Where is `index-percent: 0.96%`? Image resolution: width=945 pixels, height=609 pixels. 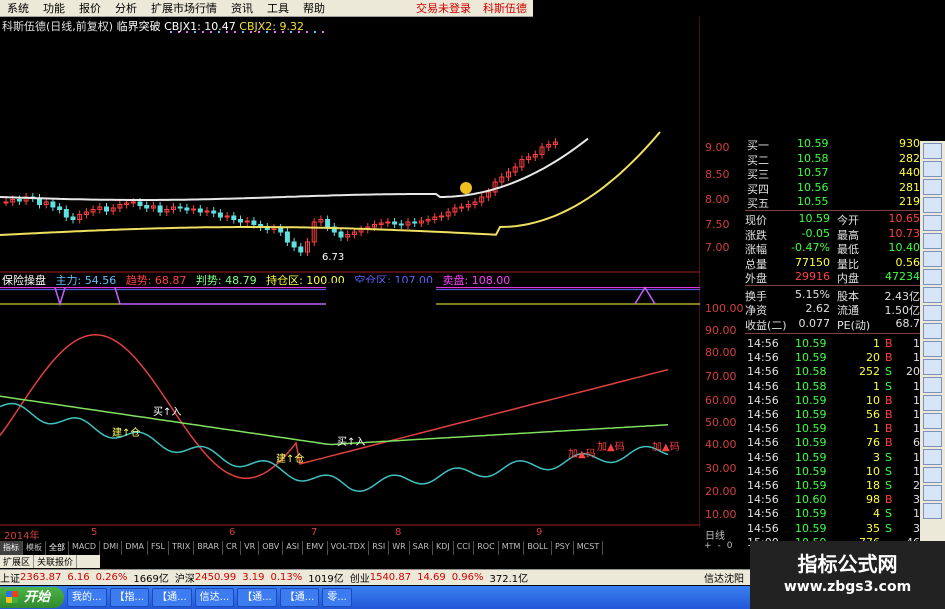 index-percent: 0.96% is located at coordinates (467, 577).